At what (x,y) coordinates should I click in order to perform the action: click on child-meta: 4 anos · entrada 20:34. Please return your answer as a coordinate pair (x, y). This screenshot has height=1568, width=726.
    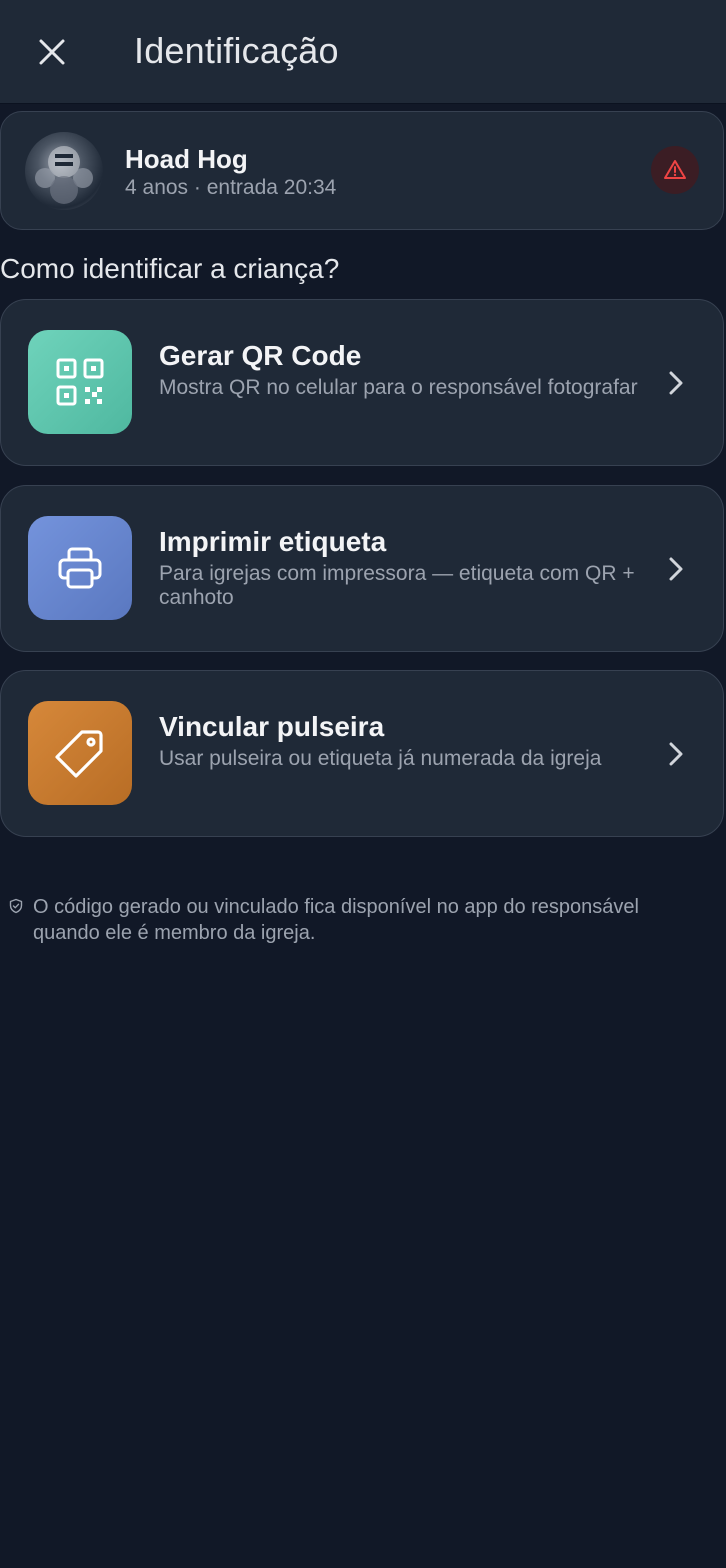
    Looking at the image, I should click on (231, 187).